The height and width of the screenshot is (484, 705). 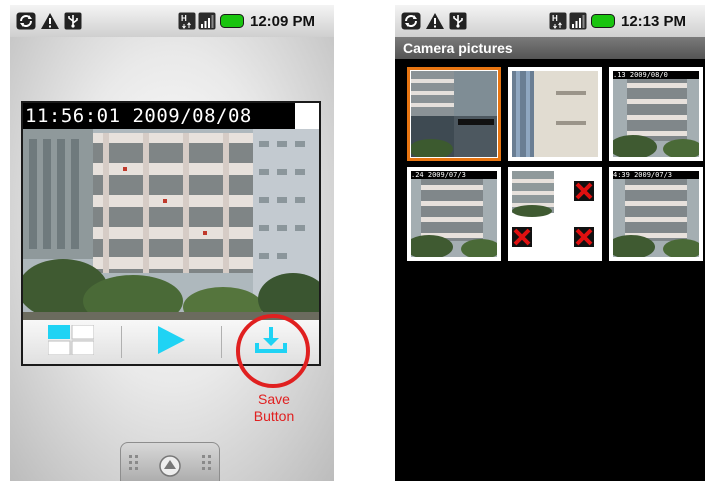 I want to click on thumbnail-3: .13 2009/08/0, so click(x=656, y=114).